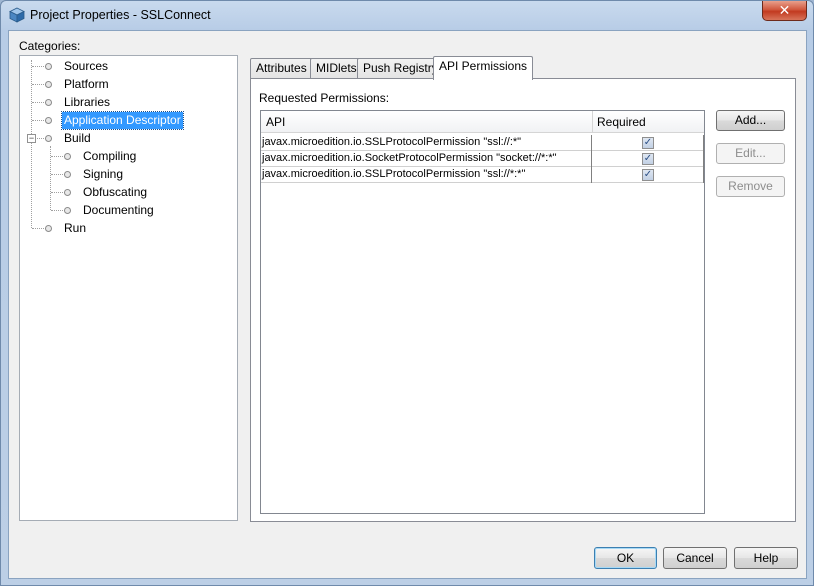 The width and height of the screenshot is (814, 586). I want to click on tree-item-label: Obfuscating, so click(115, 192).